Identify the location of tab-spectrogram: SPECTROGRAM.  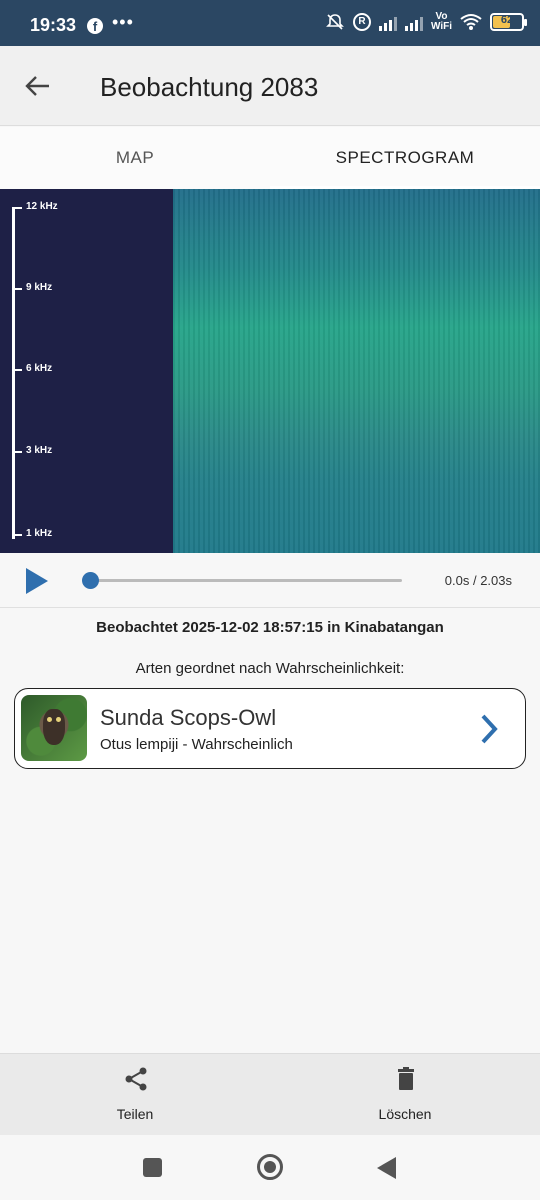
(405, 158).